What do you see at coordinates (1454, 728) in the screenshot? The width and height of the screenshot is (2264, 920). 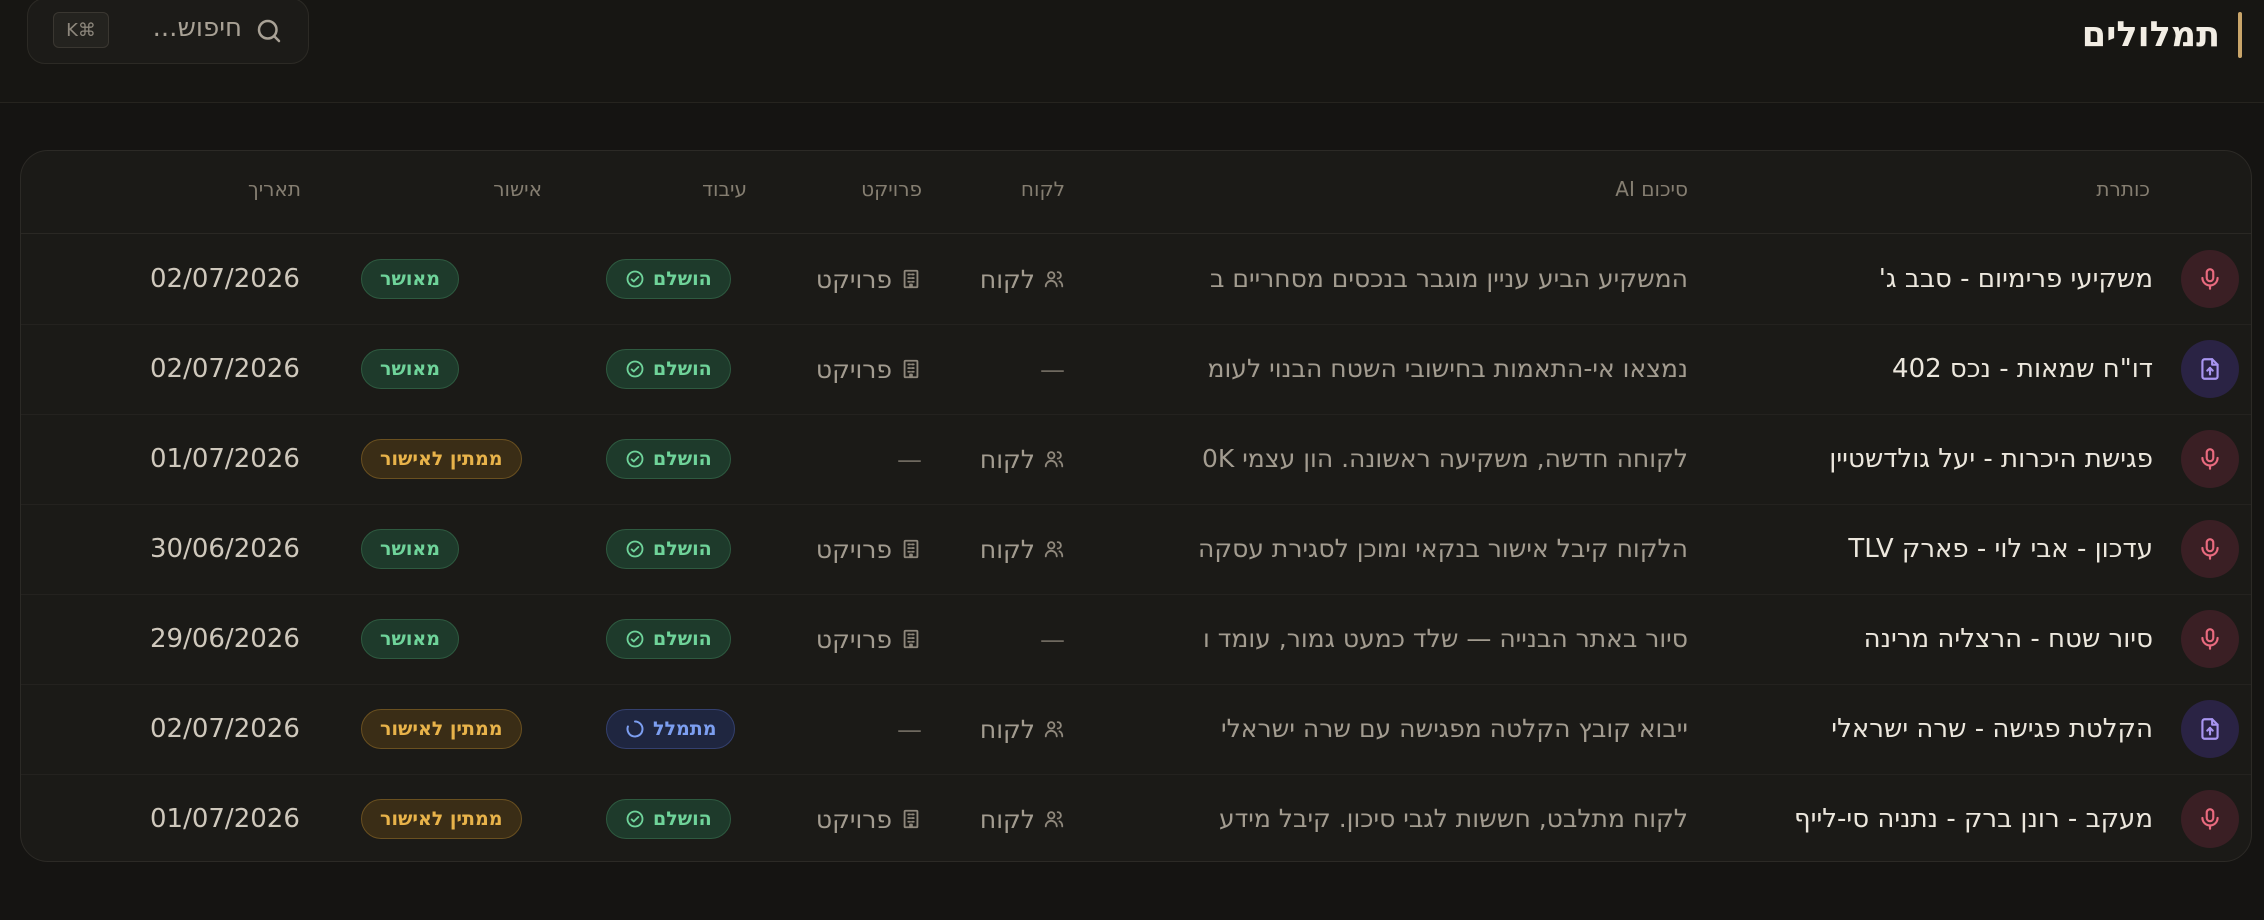 I see `row-summary: ייבוא קובץ הקלטה מפגישה עם שרה ישראלי` at bounding box center [1454, 728].